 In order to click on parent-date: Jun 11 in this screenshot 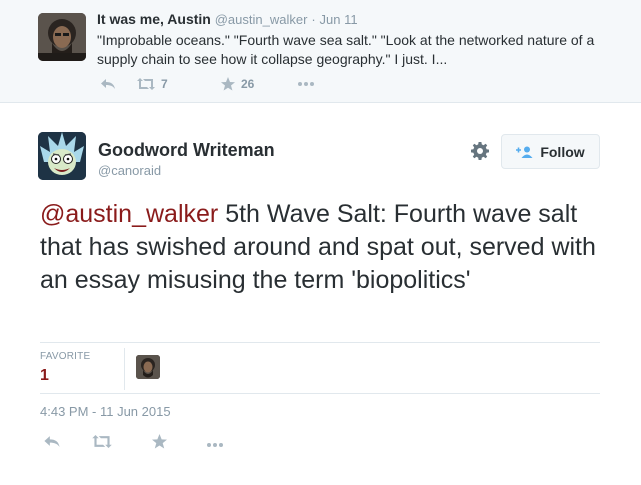, I will do `click(339, 19)`.